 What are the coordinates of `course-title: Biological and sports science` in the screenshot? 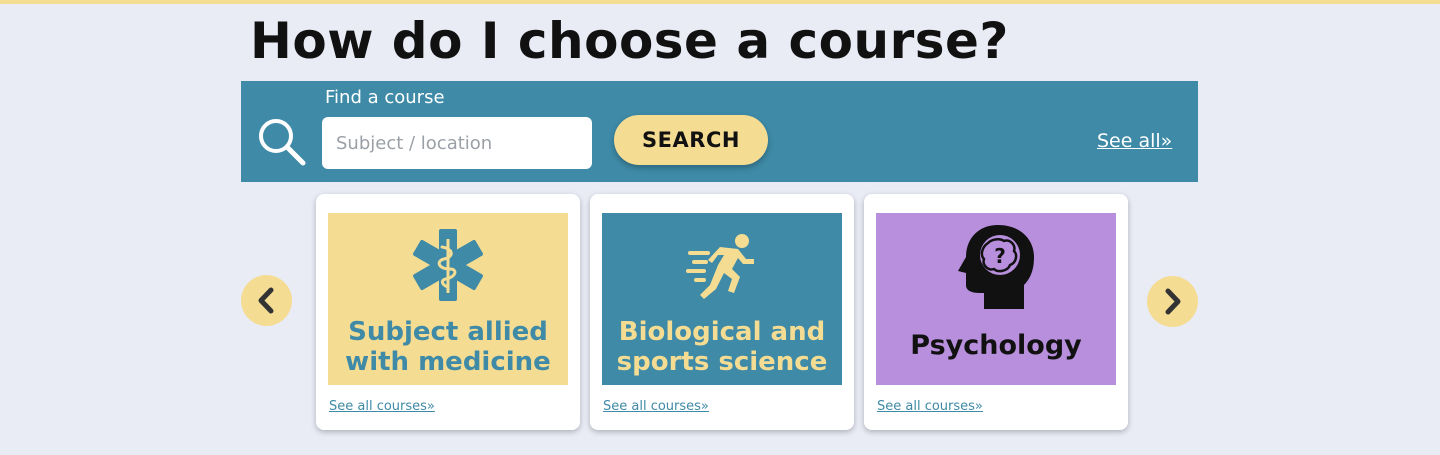 It's located at (722, 347).